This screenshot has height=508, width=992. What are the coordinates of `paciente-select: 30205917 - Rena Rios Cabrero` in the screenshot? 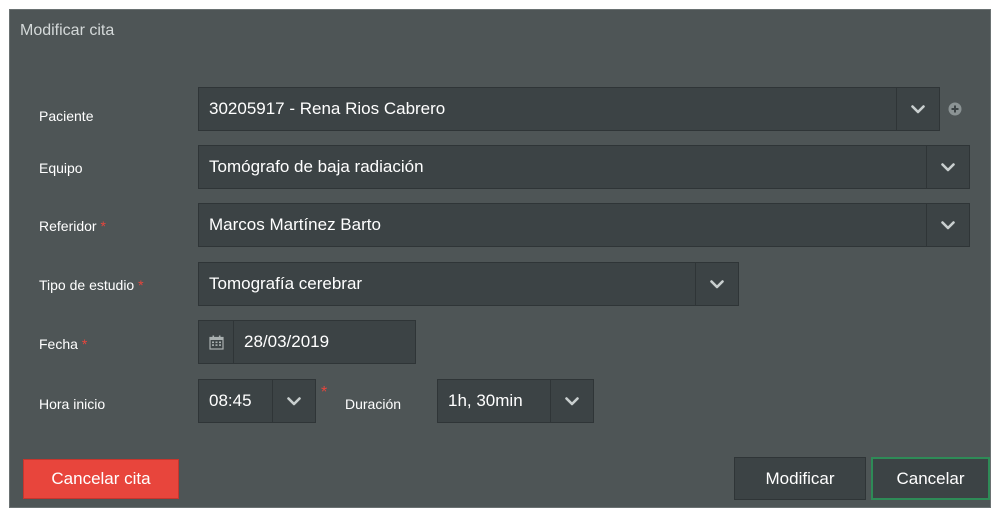 It's located at (569, 109).